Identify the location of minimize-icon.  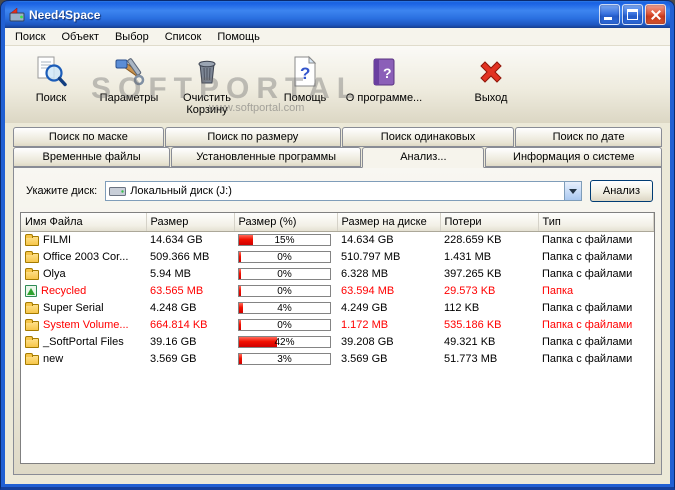
(608, 18).